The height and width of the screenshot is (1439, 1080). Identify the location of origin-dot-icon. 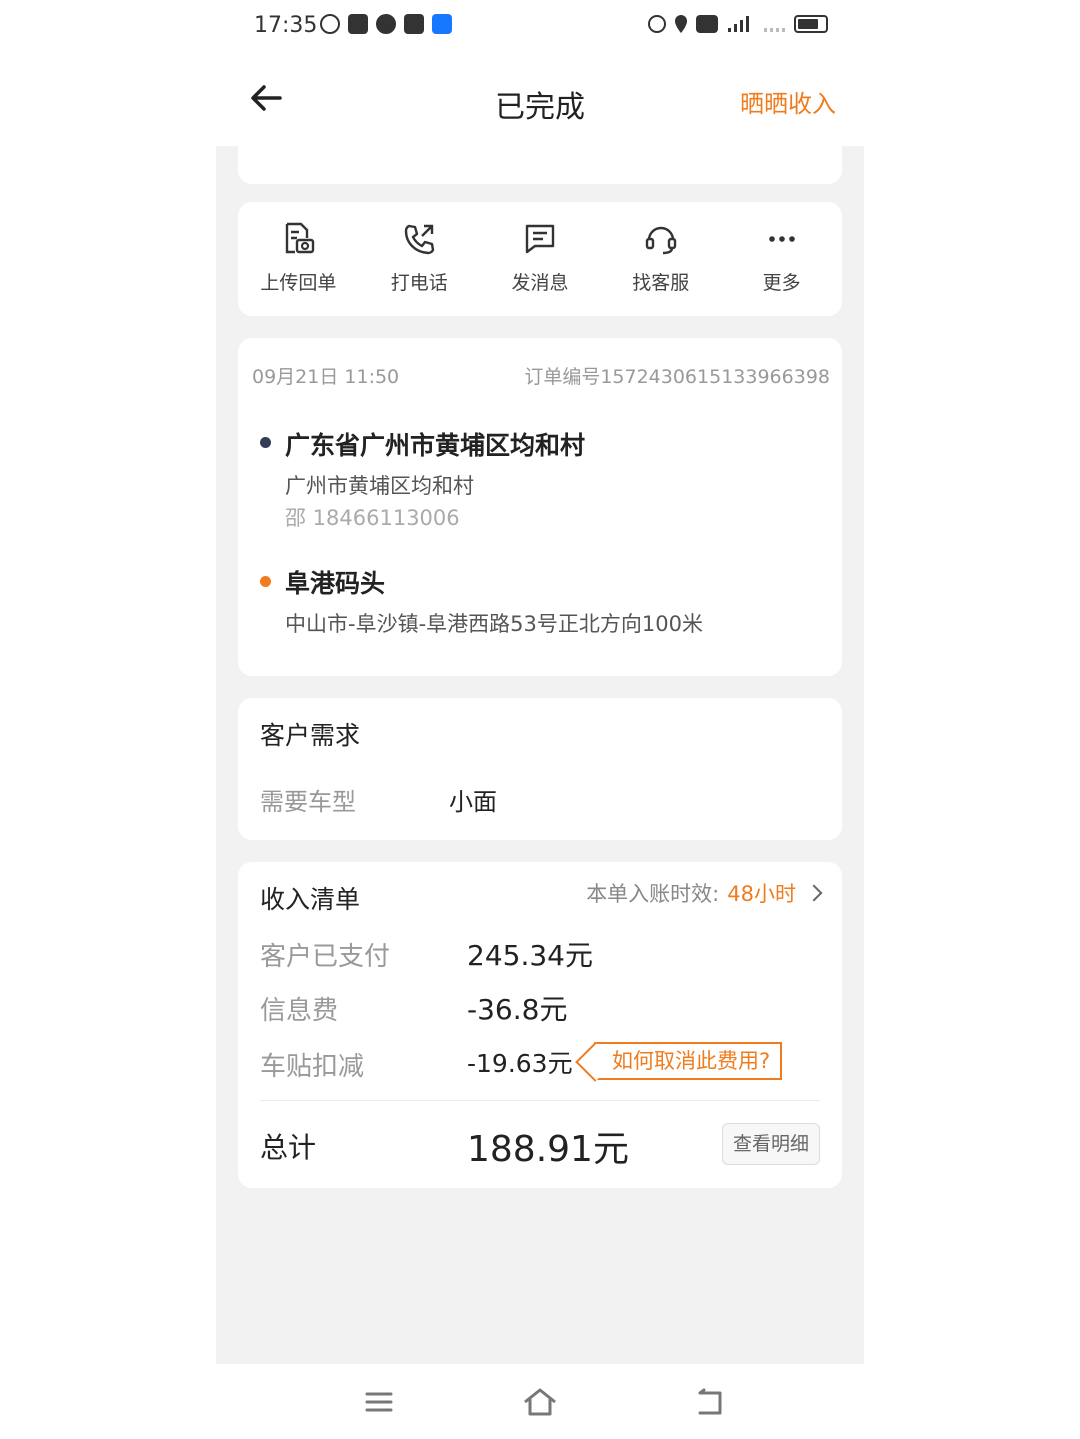
(265, 442).